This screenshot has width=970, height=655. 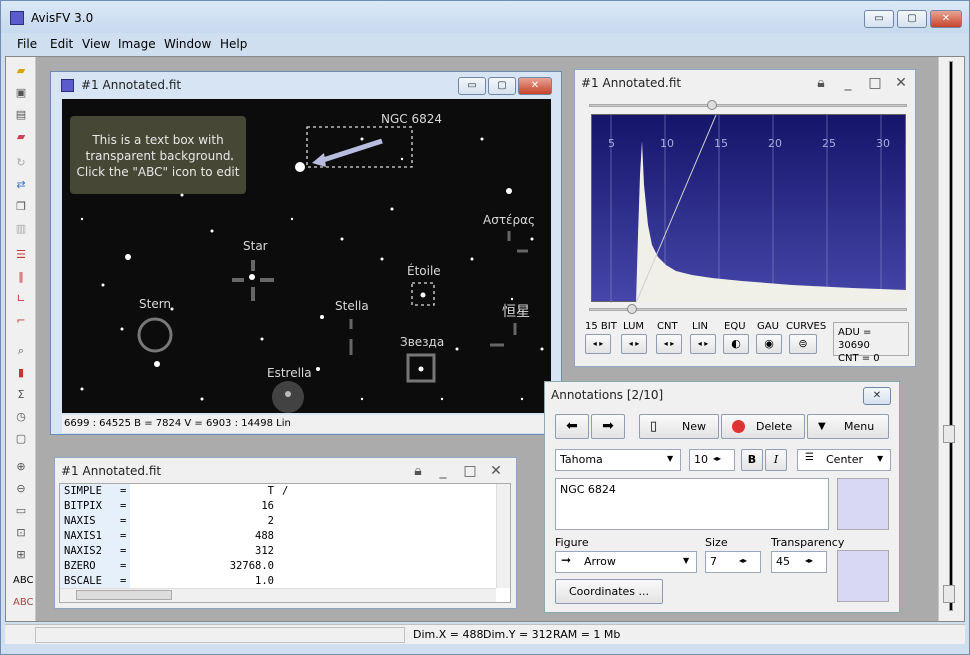 I want to click on text-abc-edit-icon: ABC, so click(x=23, y=603).